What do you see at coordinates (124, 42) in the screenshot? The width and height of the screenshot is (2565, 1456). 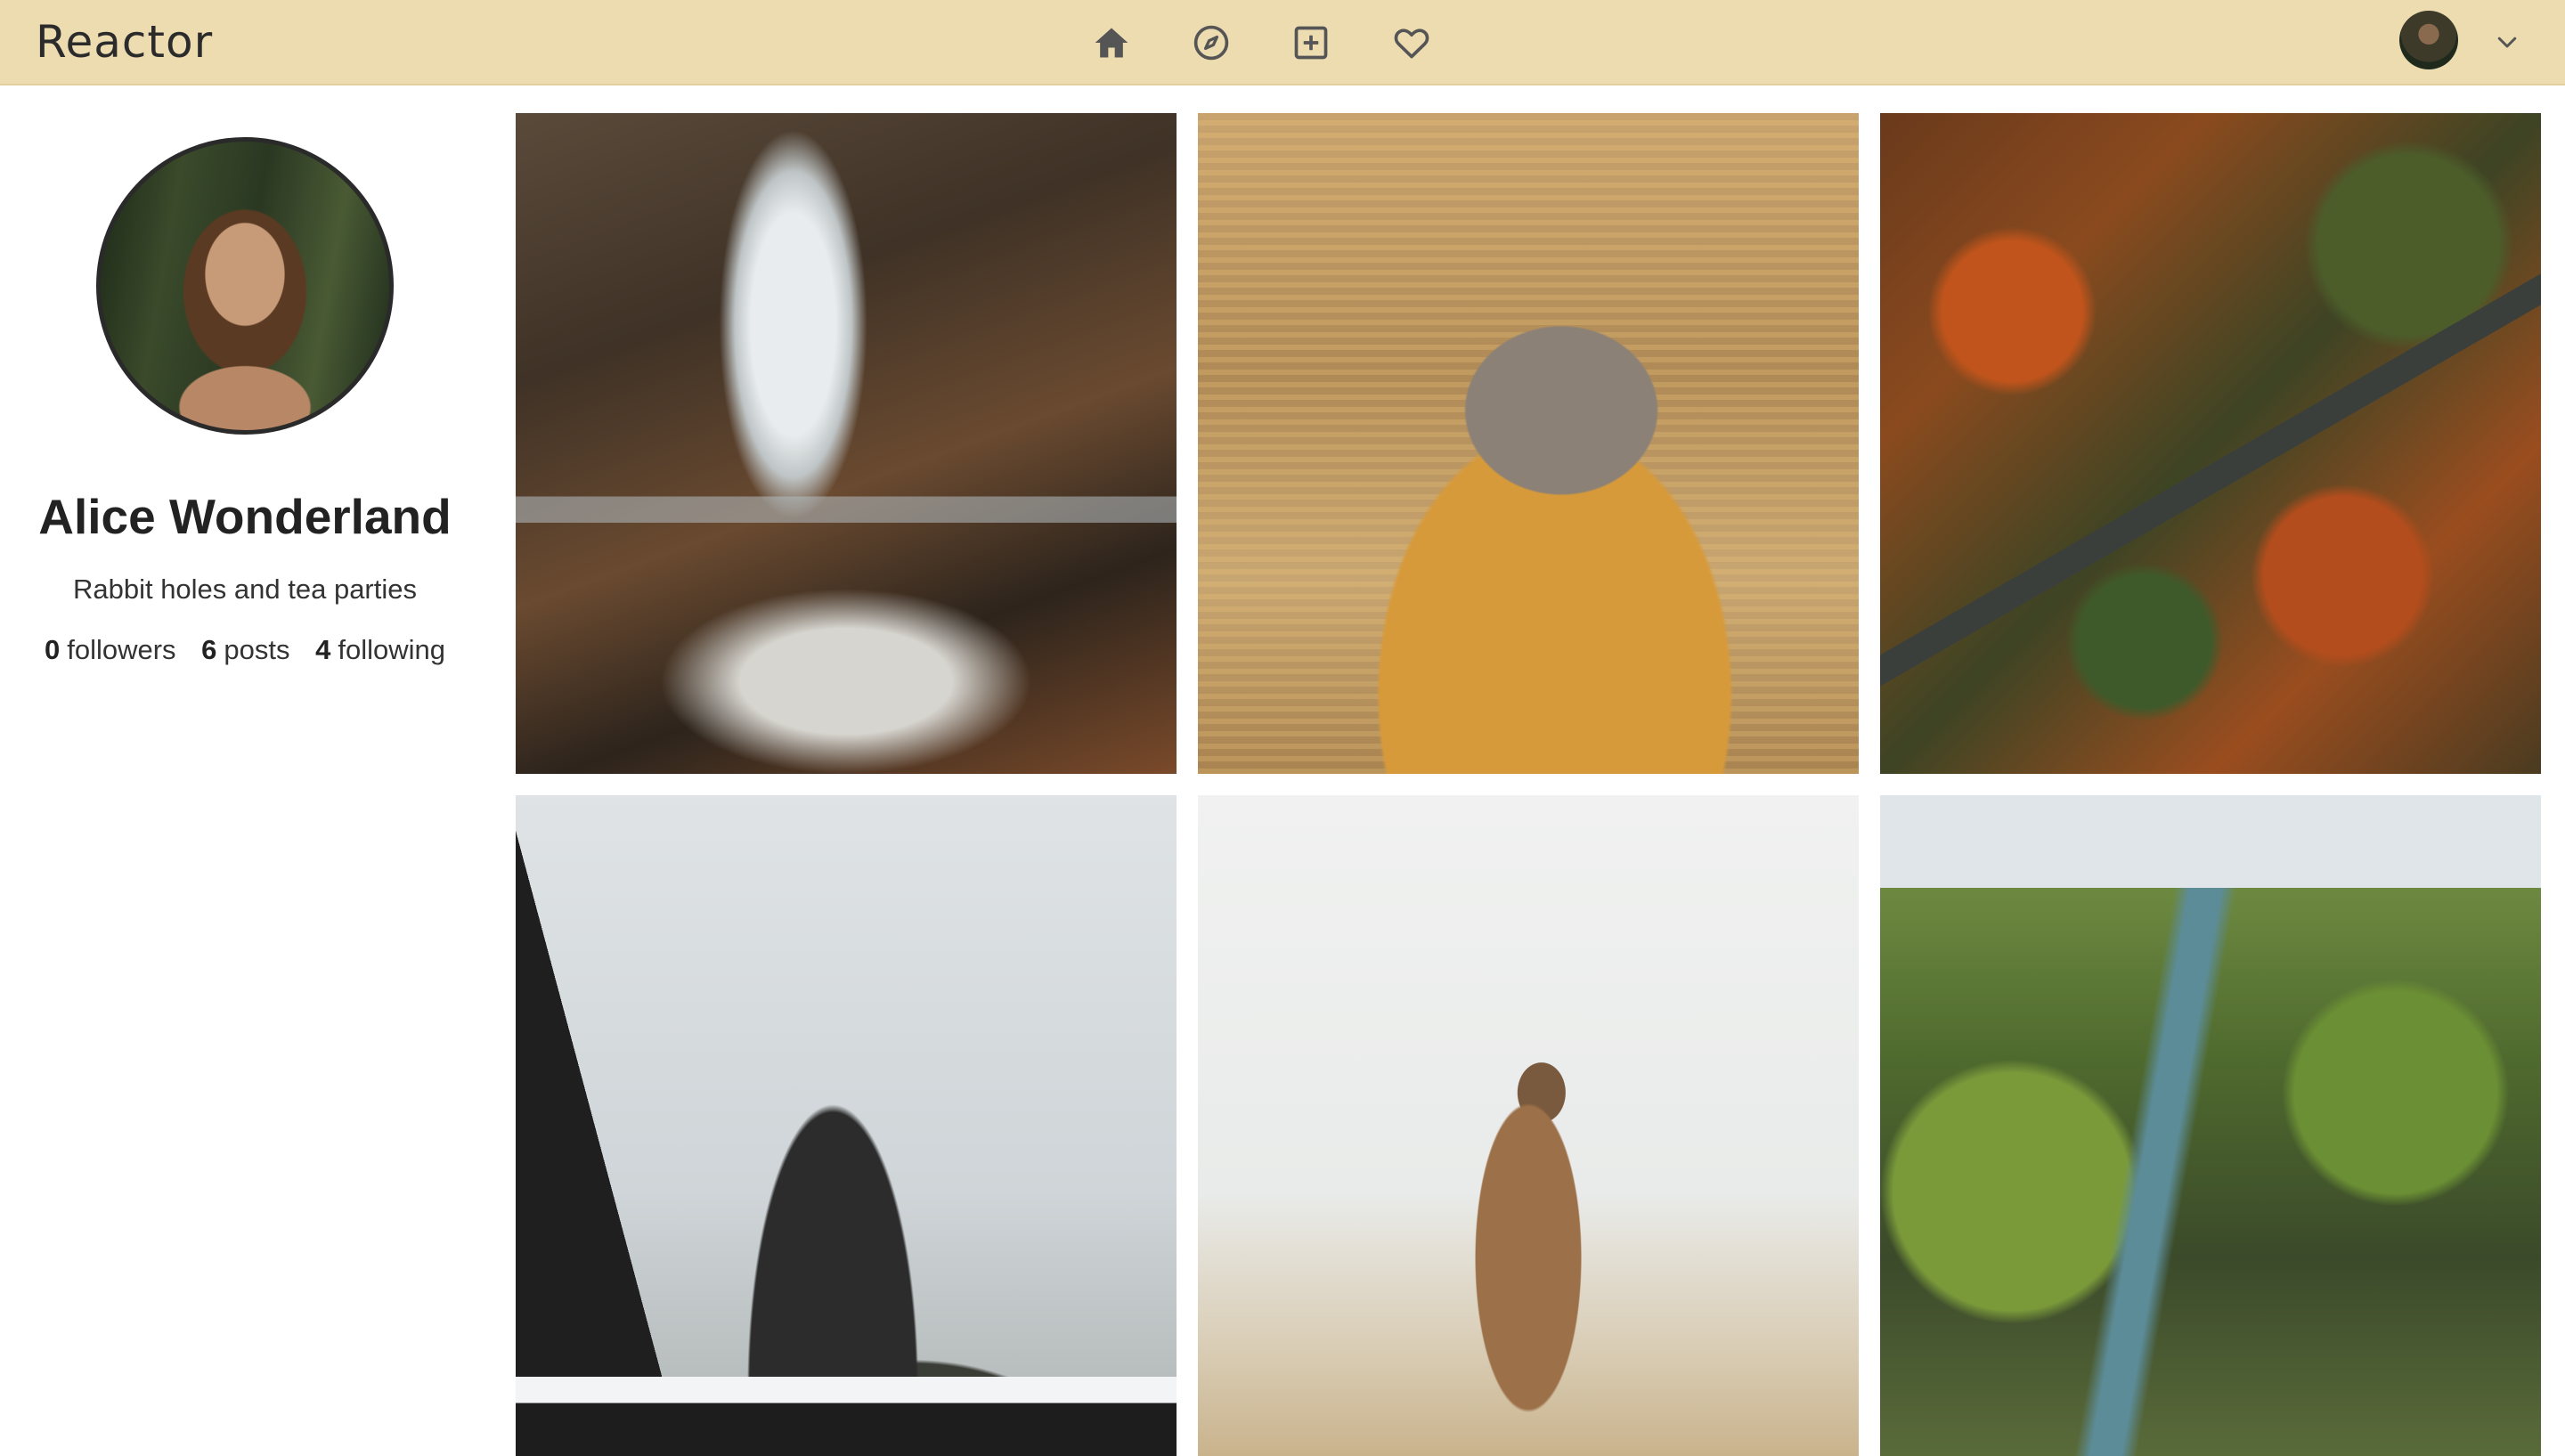 I see `app-logo: Reactor` at bounding box center [124, 42].